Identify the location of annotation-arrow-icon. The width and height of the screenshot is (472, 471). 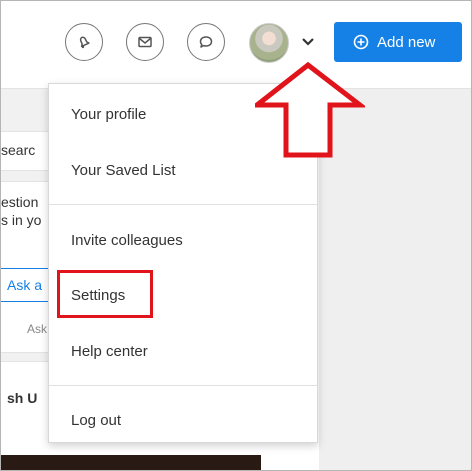
(310, 109).